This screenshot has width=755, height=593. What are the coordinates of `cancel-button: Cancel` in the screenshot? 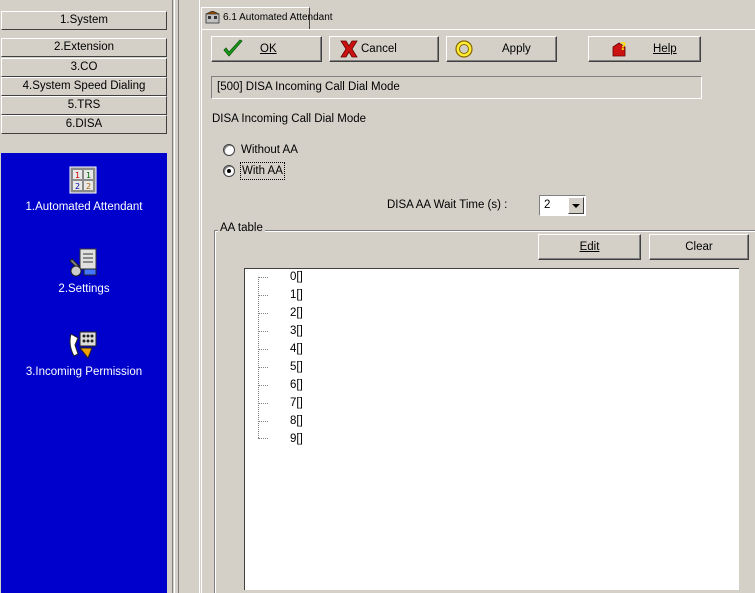 It's located at (384, 49).